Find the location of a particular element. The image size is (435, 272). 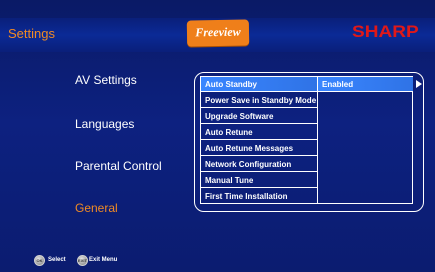

exit-icon-text: EXIT is located at coordinates (82, 260).